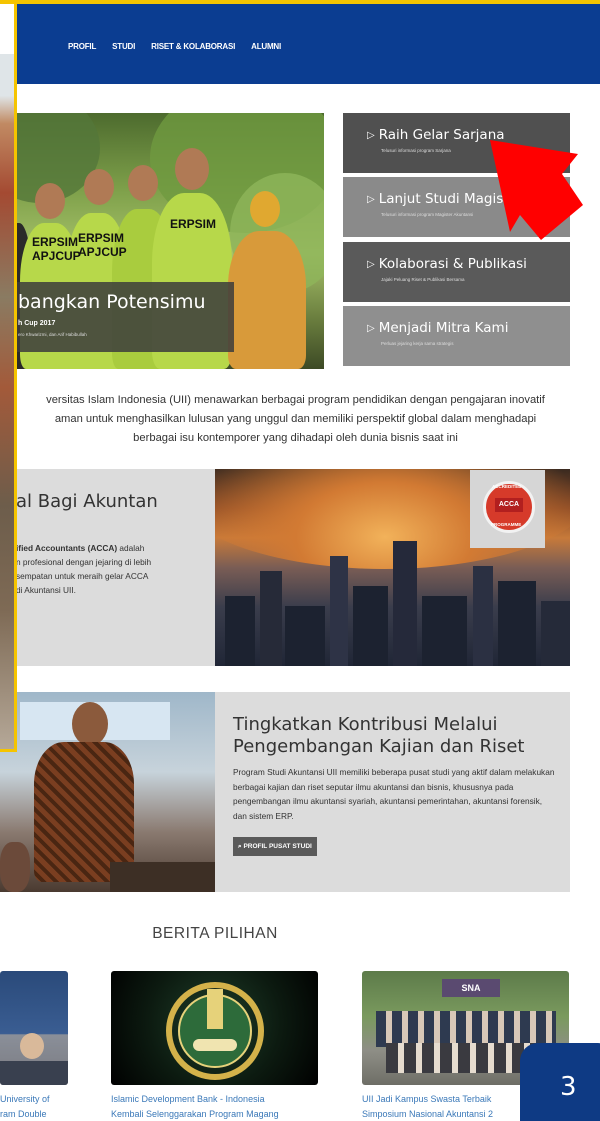  What do you see at coordinates (8, 403) in the screenshot?
I see `left-overlay-panel` at bounding box center [8, 403].